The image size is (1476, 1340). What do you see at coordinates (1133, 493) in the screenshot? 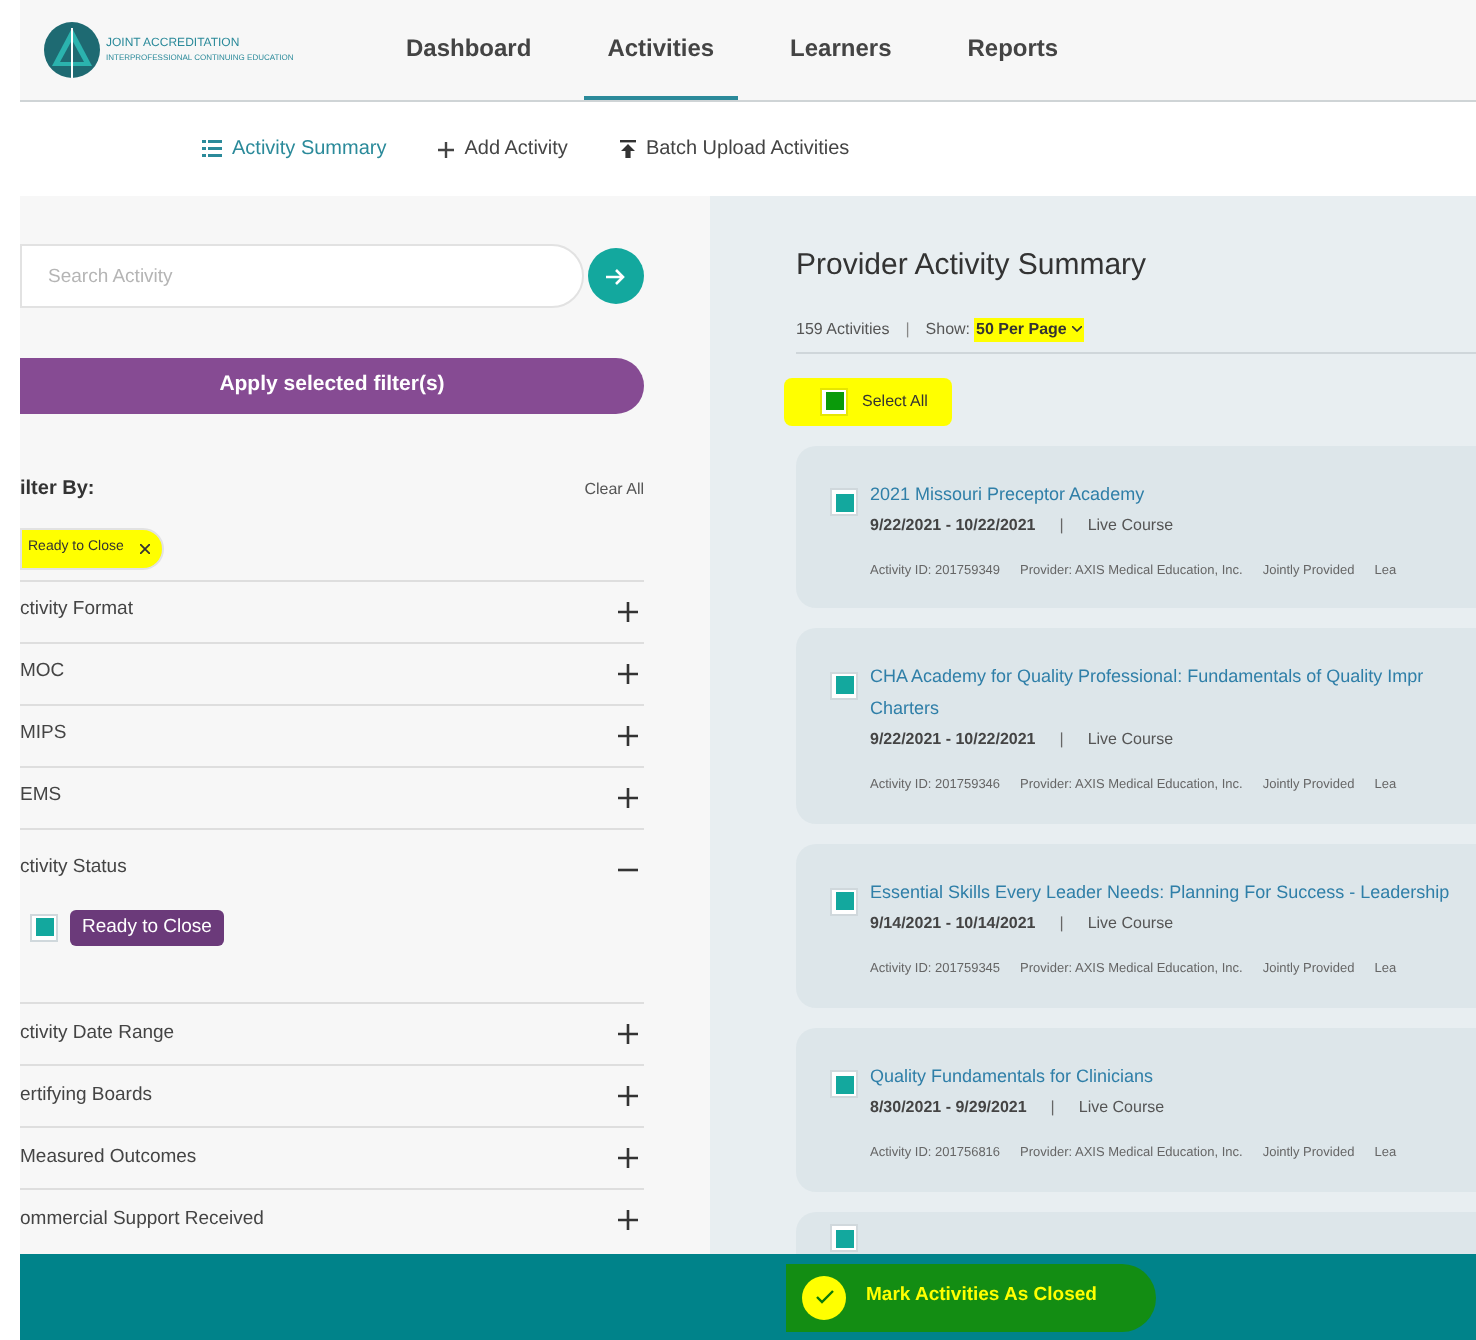
I see `activity-title-link: 2021 Missouri Preceptor Academy` at bounding box center [1133, 493].